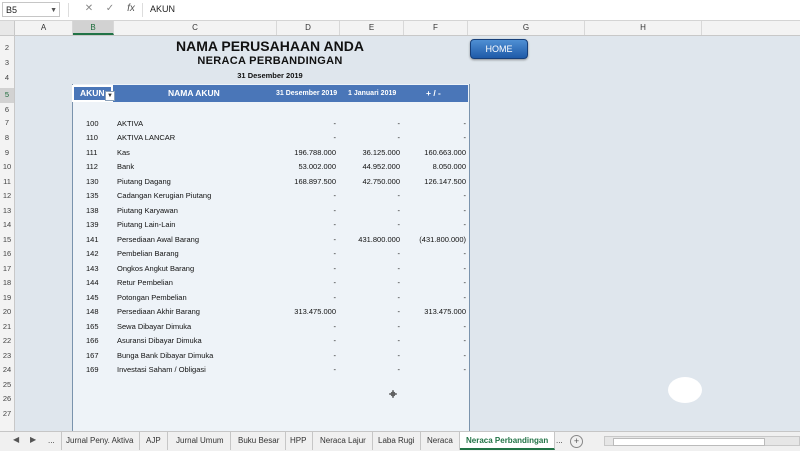 This screenshot has width=800, height=451. I want to click on floating-shape, so click(685, 390).